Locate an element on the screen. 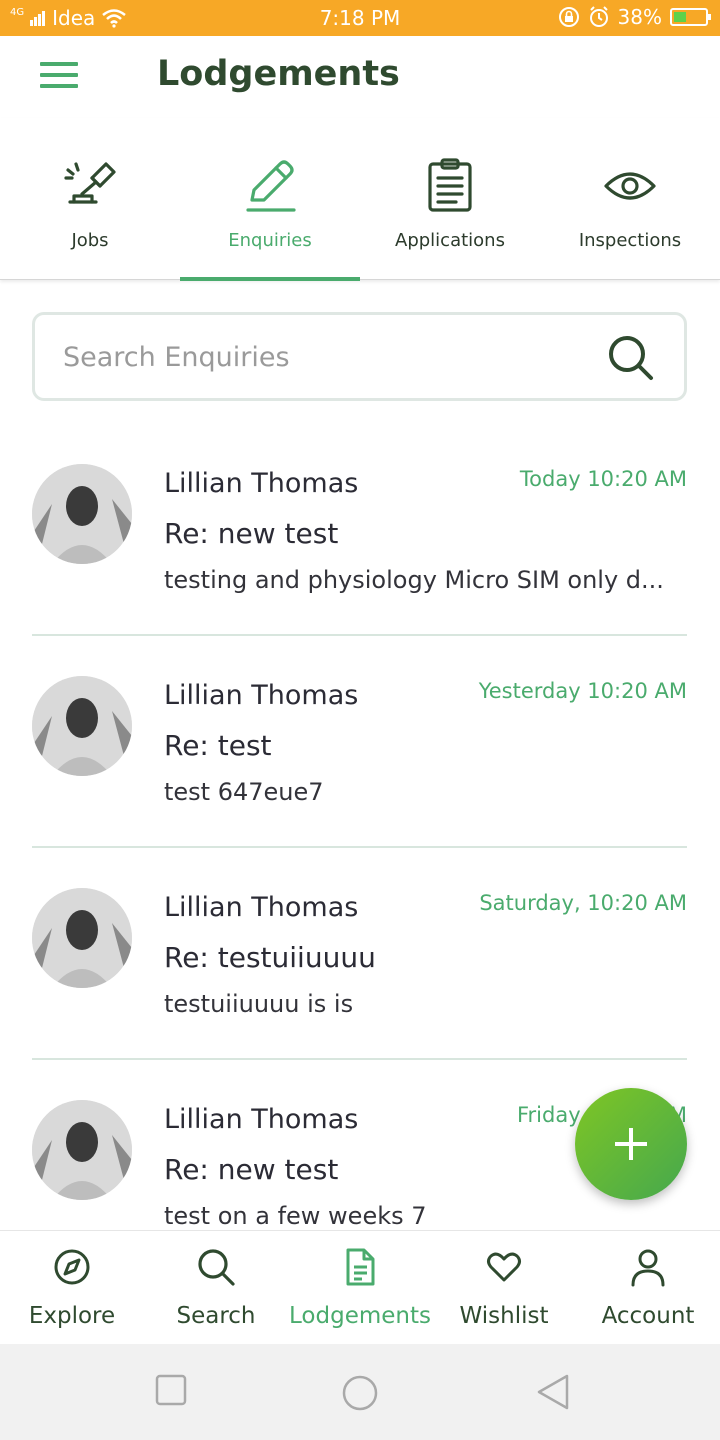 The width and height of the screenshot is (720, 1440). enquiry-preview: testuiiuuuu is is is located at coordinates (259, 1004).